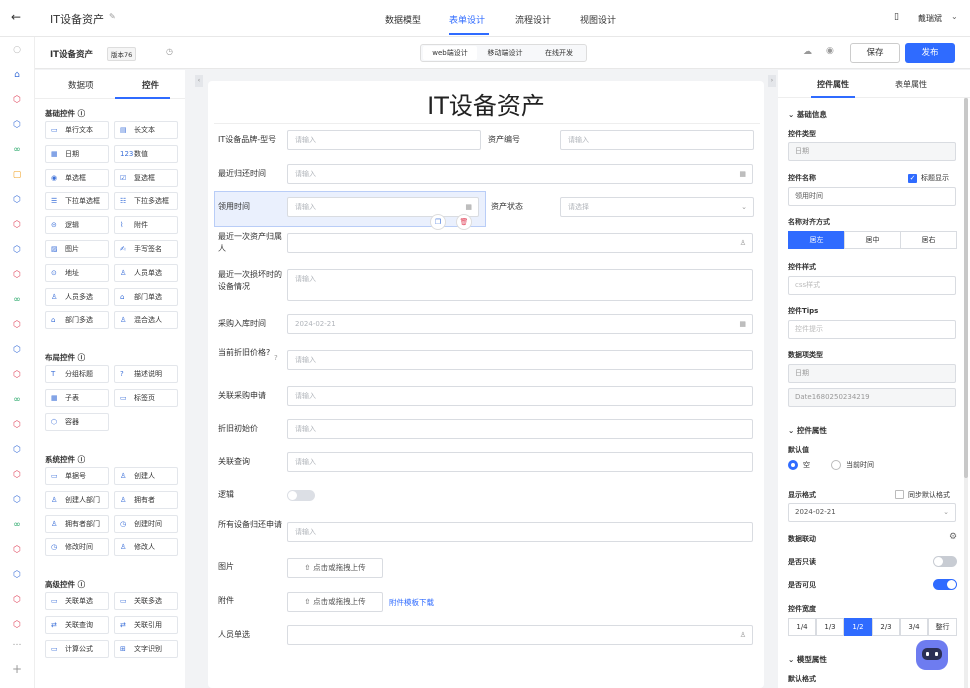  What do you see at coordinates (930, 53) in the screenshot?
I see `publish-button: 发布` at bounding box center [930, 53].